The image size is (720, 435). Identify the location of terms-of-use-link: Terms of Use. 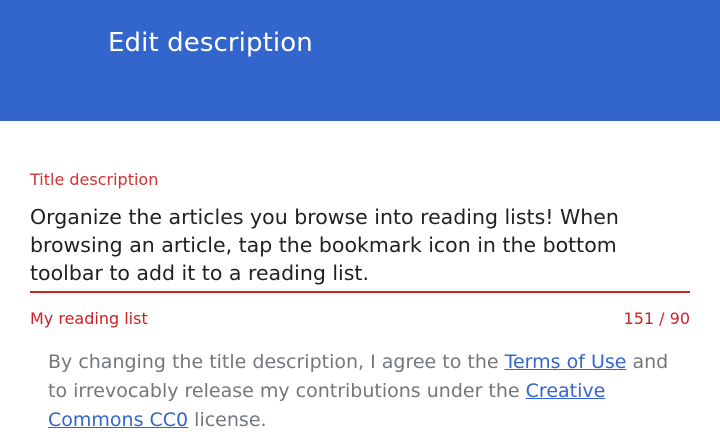
(566, 362).